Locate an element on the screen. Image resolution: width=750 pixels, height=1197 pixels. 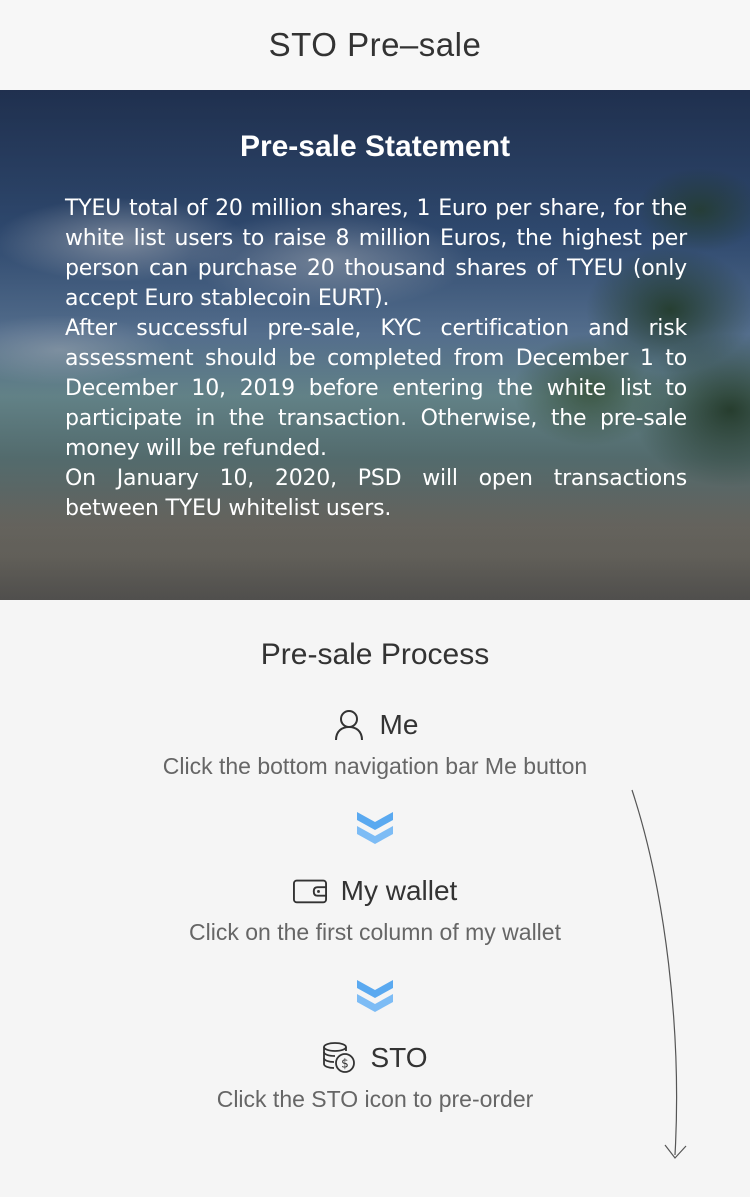
process-title: Pre-sale Process is located at coordinates (375, 654).